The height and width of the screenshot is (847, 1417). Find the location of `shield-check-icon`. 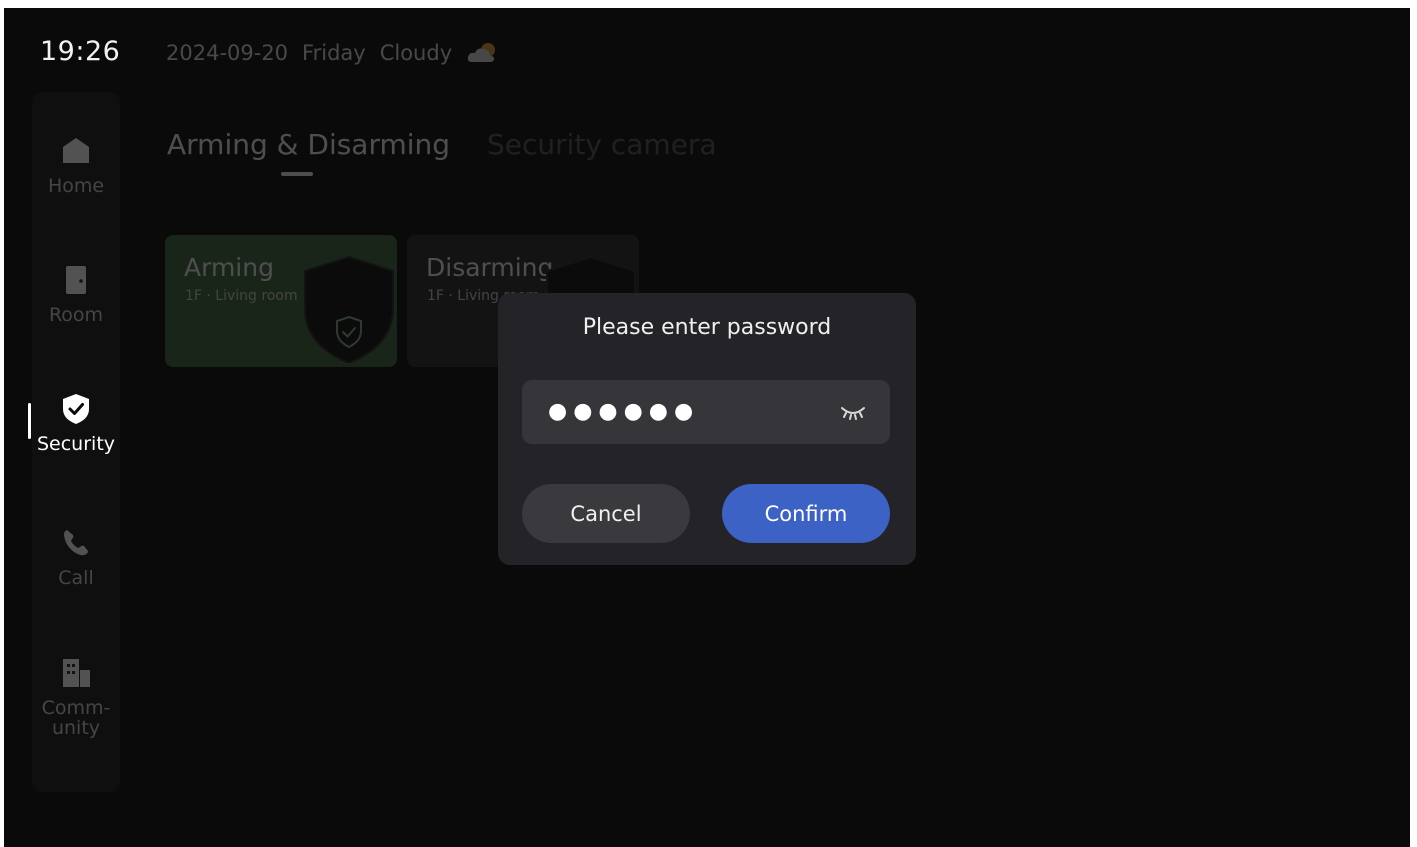

shield-check-icon is located at coordinates (76, 409).